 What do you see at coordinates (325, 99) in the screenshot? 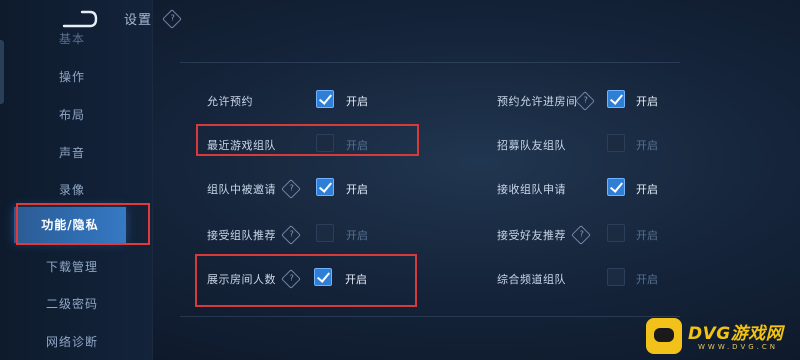
I see `checkbox-allow-reservation` at bounding box center [325, 99].